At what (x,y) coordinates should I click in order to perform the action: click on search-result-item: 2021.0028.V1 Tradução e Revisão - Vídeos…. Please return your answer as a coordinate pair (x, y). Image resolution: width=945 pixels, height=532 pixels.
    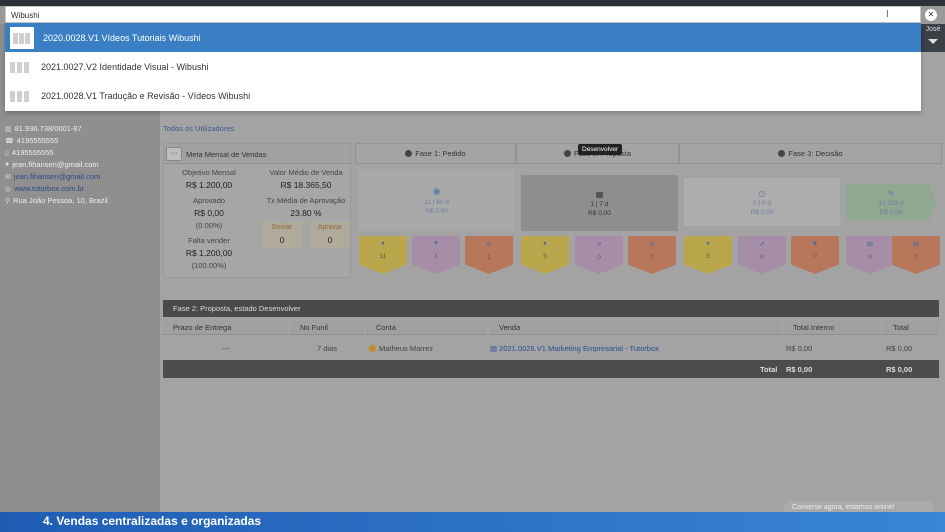
    Looking at the image, I should click on (463, 95).